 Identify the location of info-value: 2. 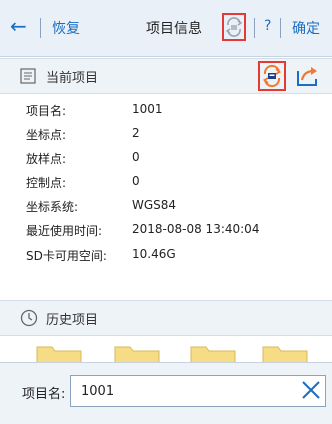
(136, 133).